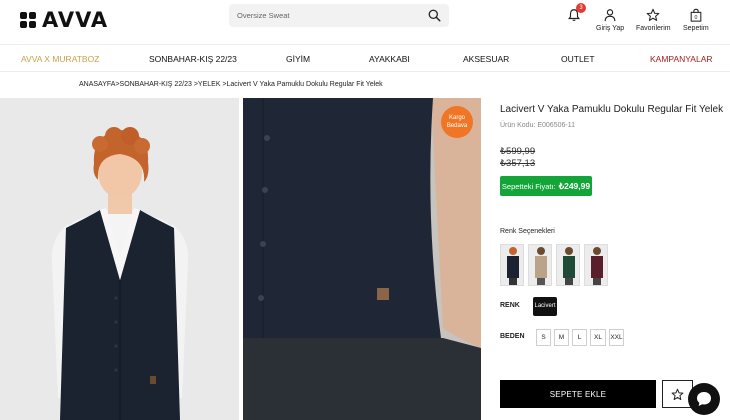 The width and height of the screenshot is (730, 420). What do you see at coordinates (457, 126) in the screenshot?
I see `badge-line2: Bedava` at bounding box center [457, 126].